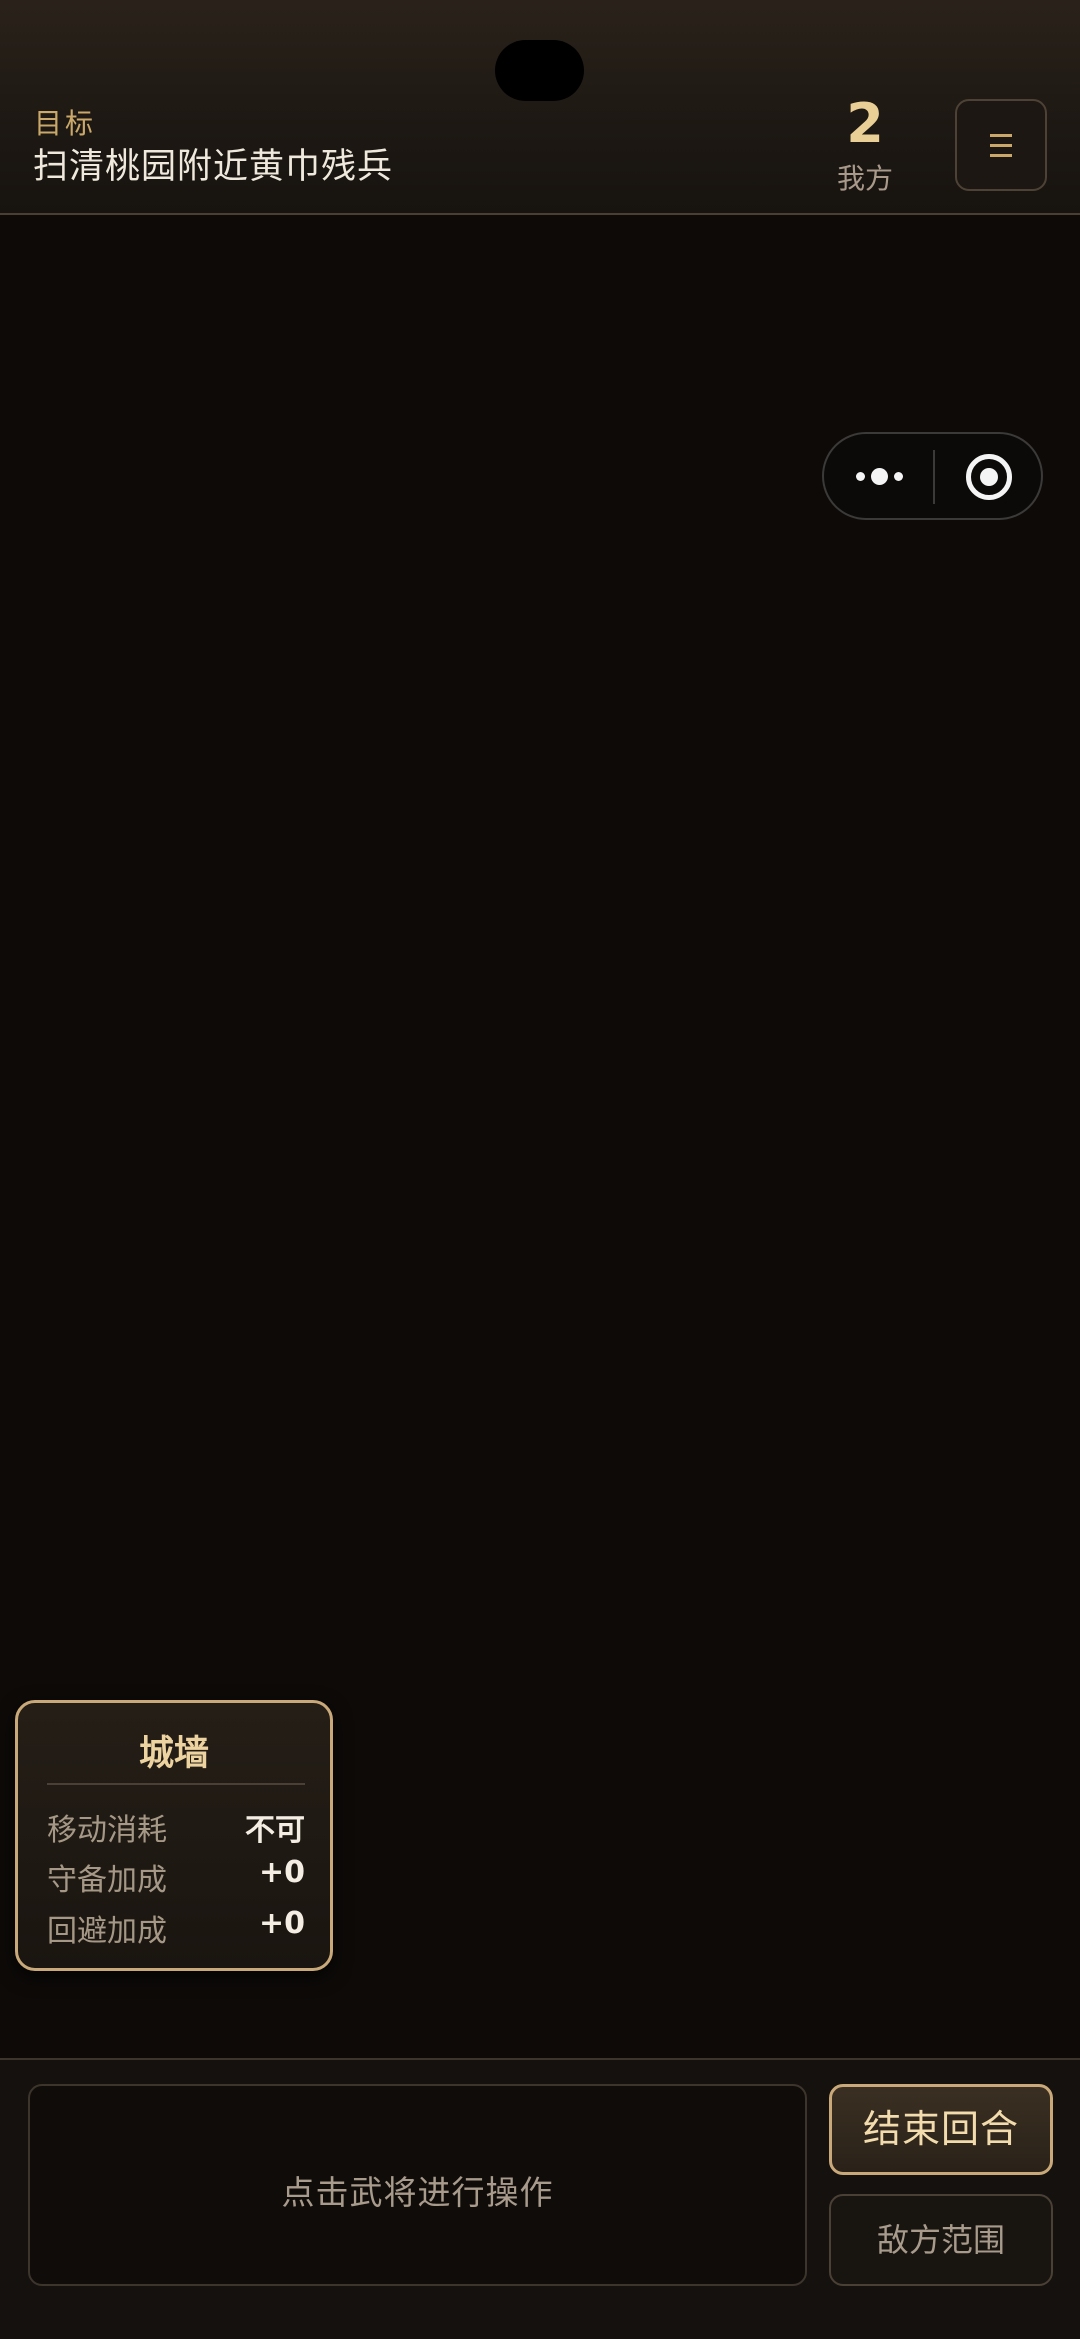 The height and width of the screenshot is (2339, 1080). Describe the element at coordinates (213, 167) in the screenshot. I see `objective-text: 扫清桃园附近黄巾残兵` at that location.